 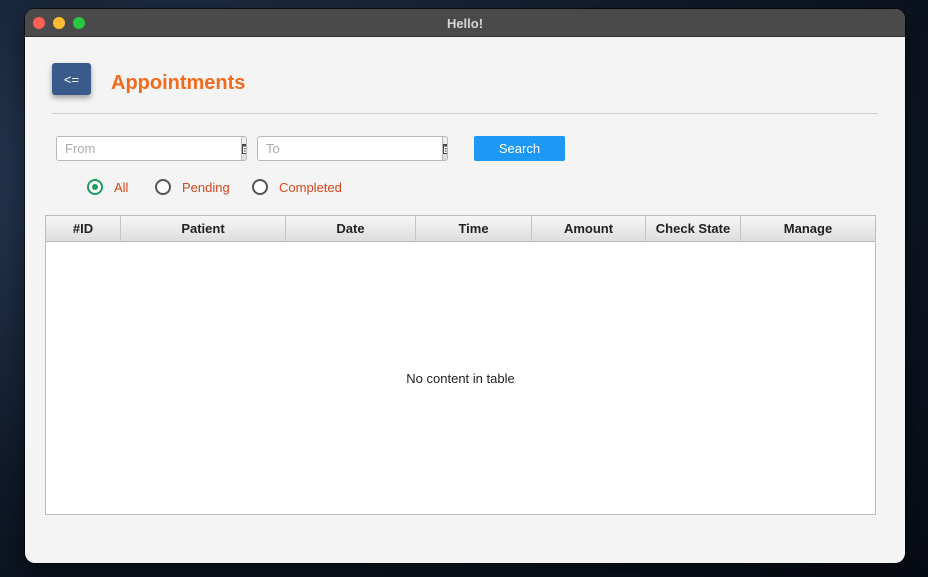 What do you see at coordinates (808, 228) in the screenshot?
I see `column-header-manage: Manage` at bounding box center [808, 228].